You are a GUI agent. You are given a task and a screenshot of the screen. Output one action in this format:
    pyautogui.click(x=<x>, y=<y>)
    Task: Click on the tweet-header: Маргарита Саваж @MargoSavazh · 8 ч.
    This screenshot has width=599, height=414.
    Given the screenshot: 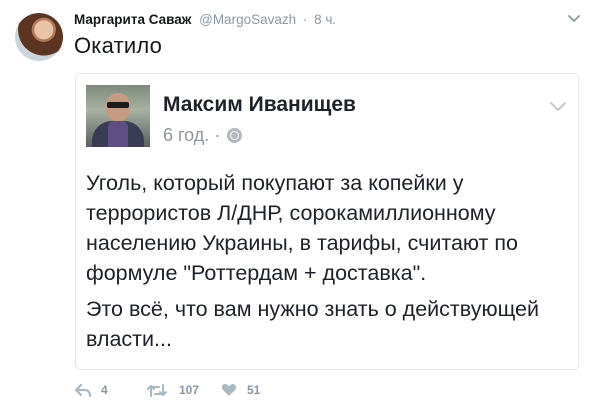 What is the action you would take?
    pyautogui.click(x=205, y=19)
    